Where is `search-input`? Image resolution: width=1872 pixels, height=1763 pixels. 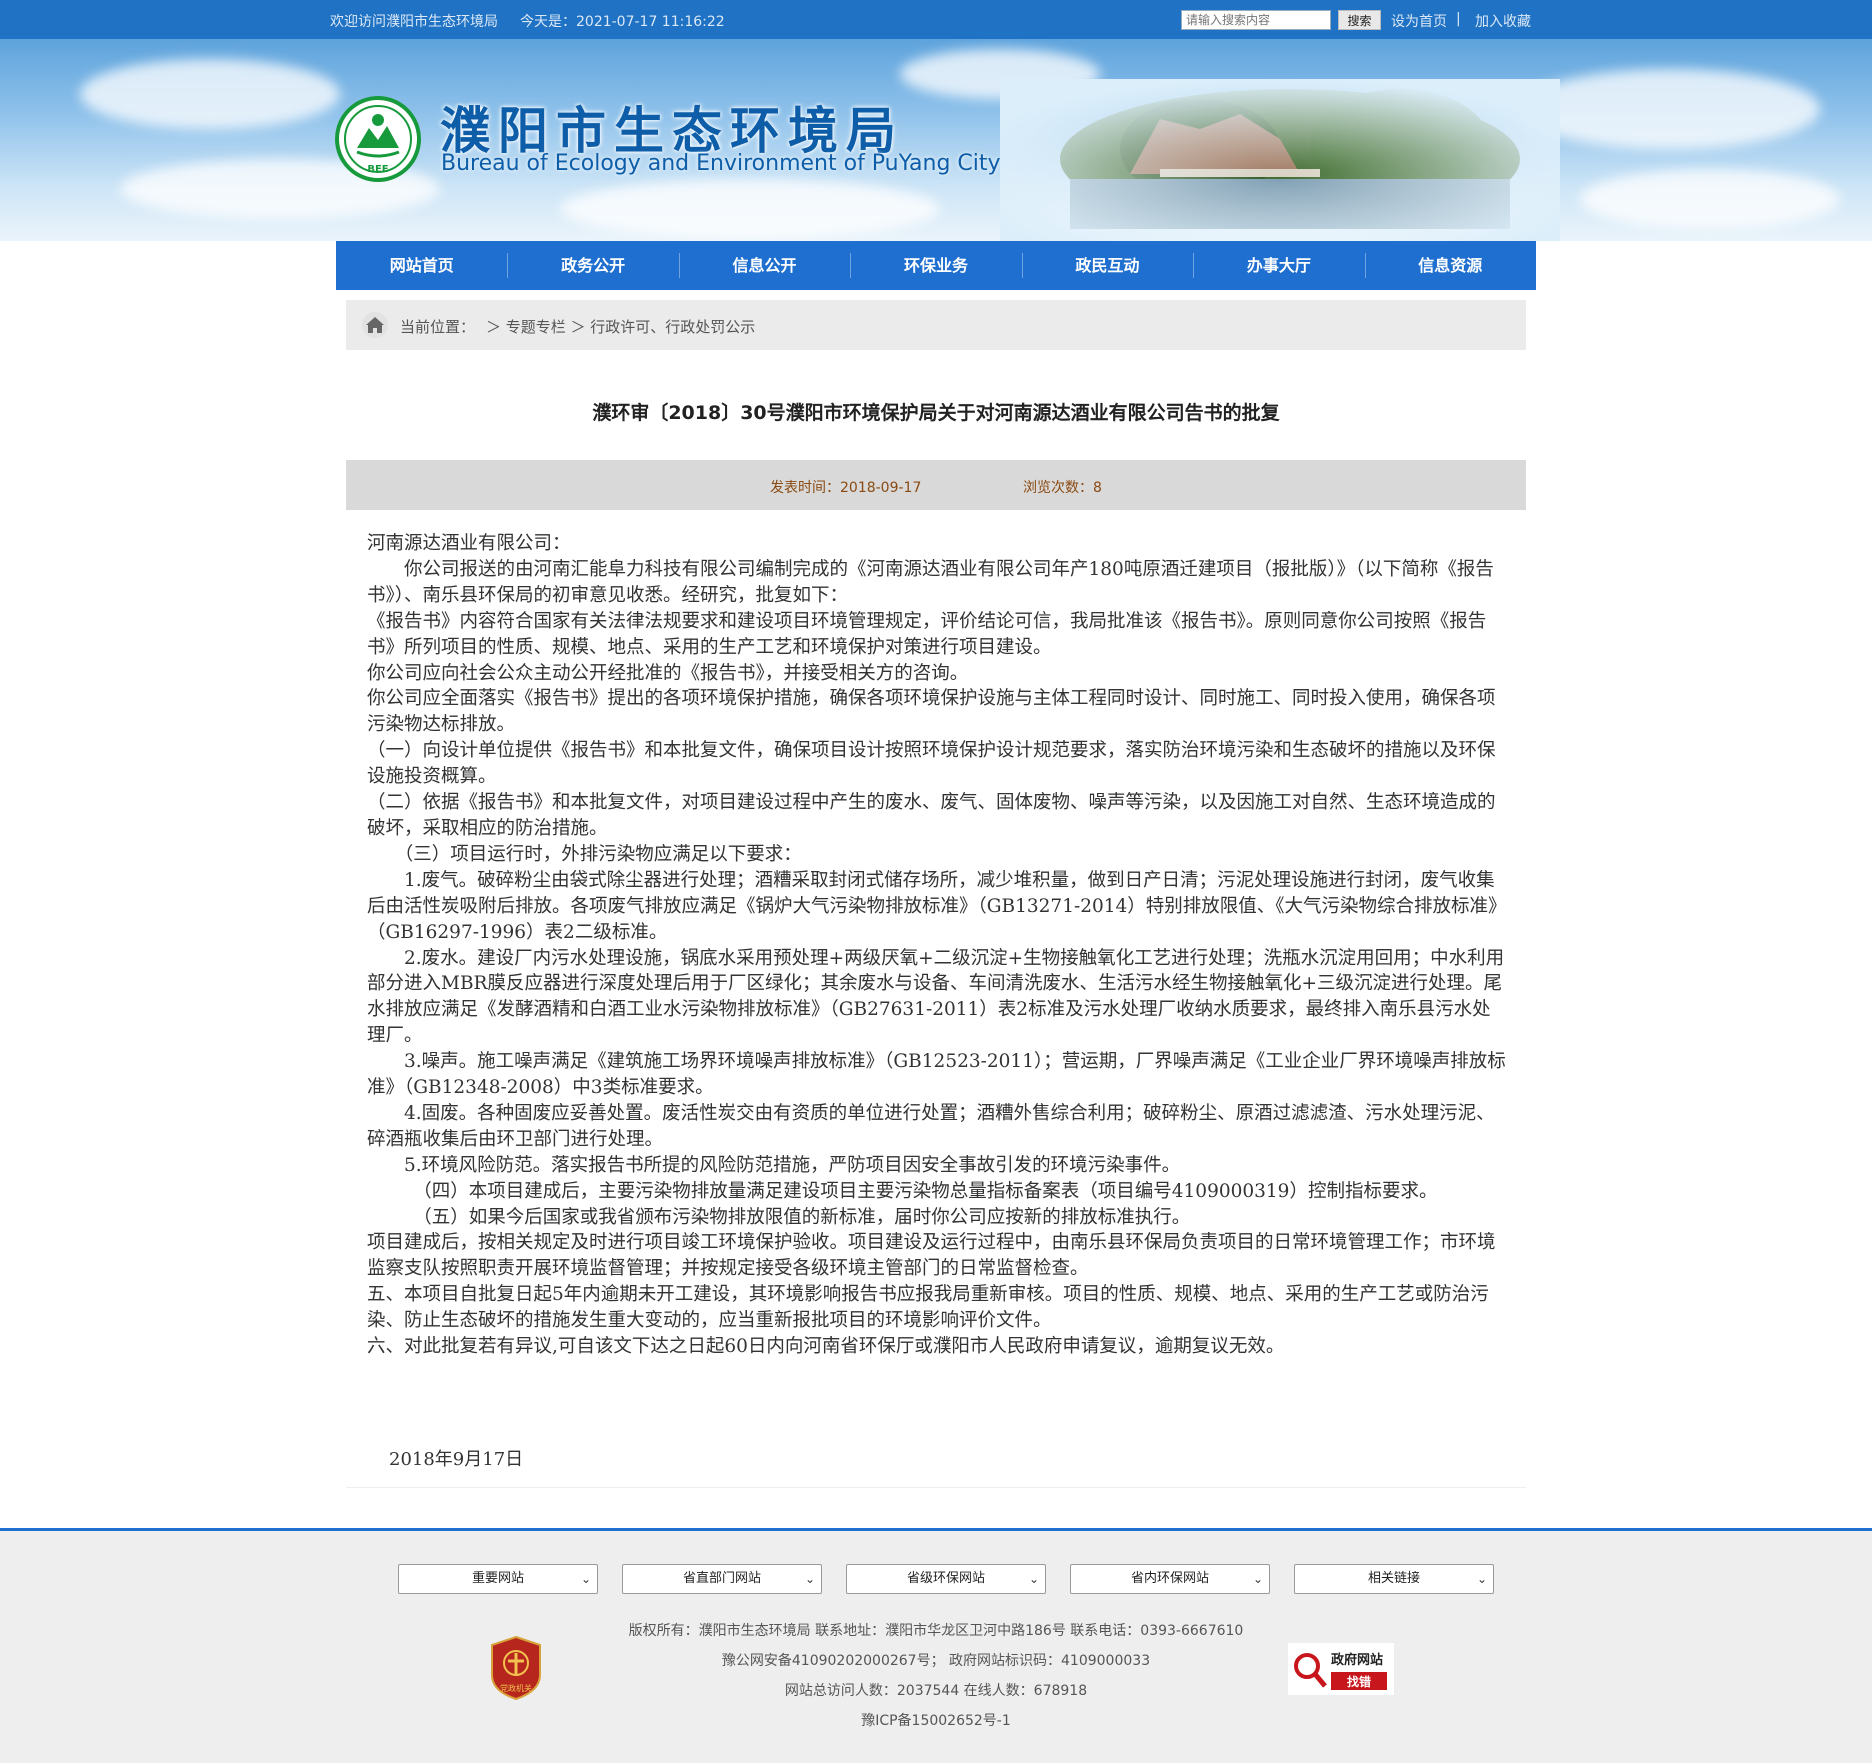
search-input is located at coordinates (1256, 20).